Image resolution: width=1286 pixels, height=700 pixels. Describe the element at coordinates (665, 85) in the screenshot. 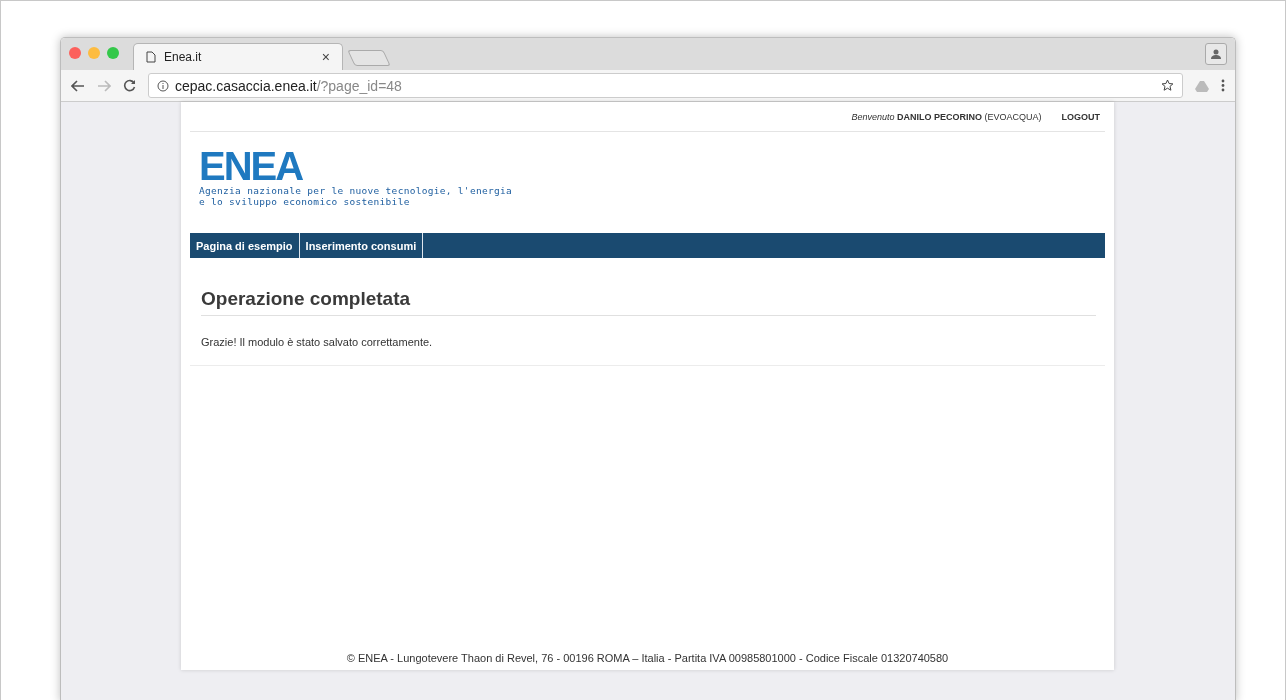

I see `address-bar: cepac.casaccia.enea.it/?page_id=48` at that location.